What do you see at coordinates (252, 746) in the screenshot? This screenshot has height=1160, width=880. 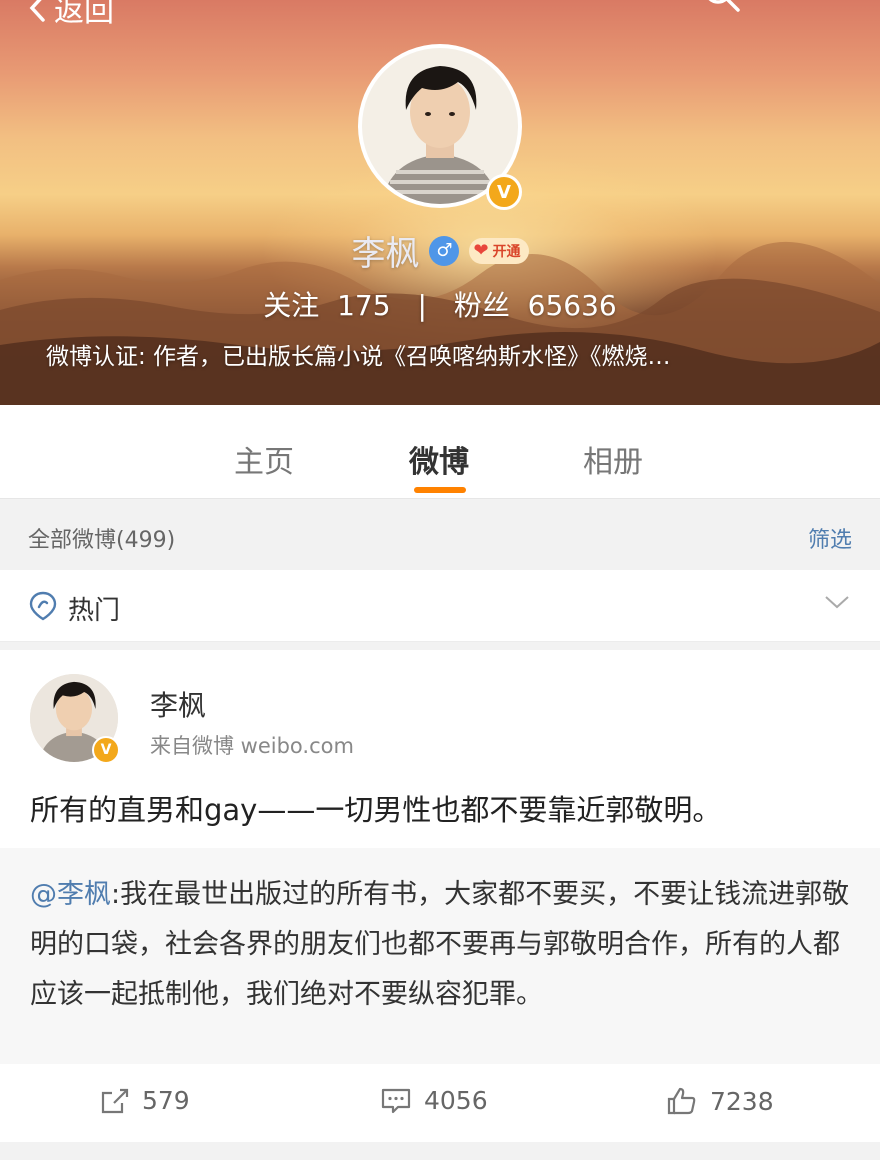 I see `post-source: 来自微博 weibo.com` at bounding box center [252, 746].